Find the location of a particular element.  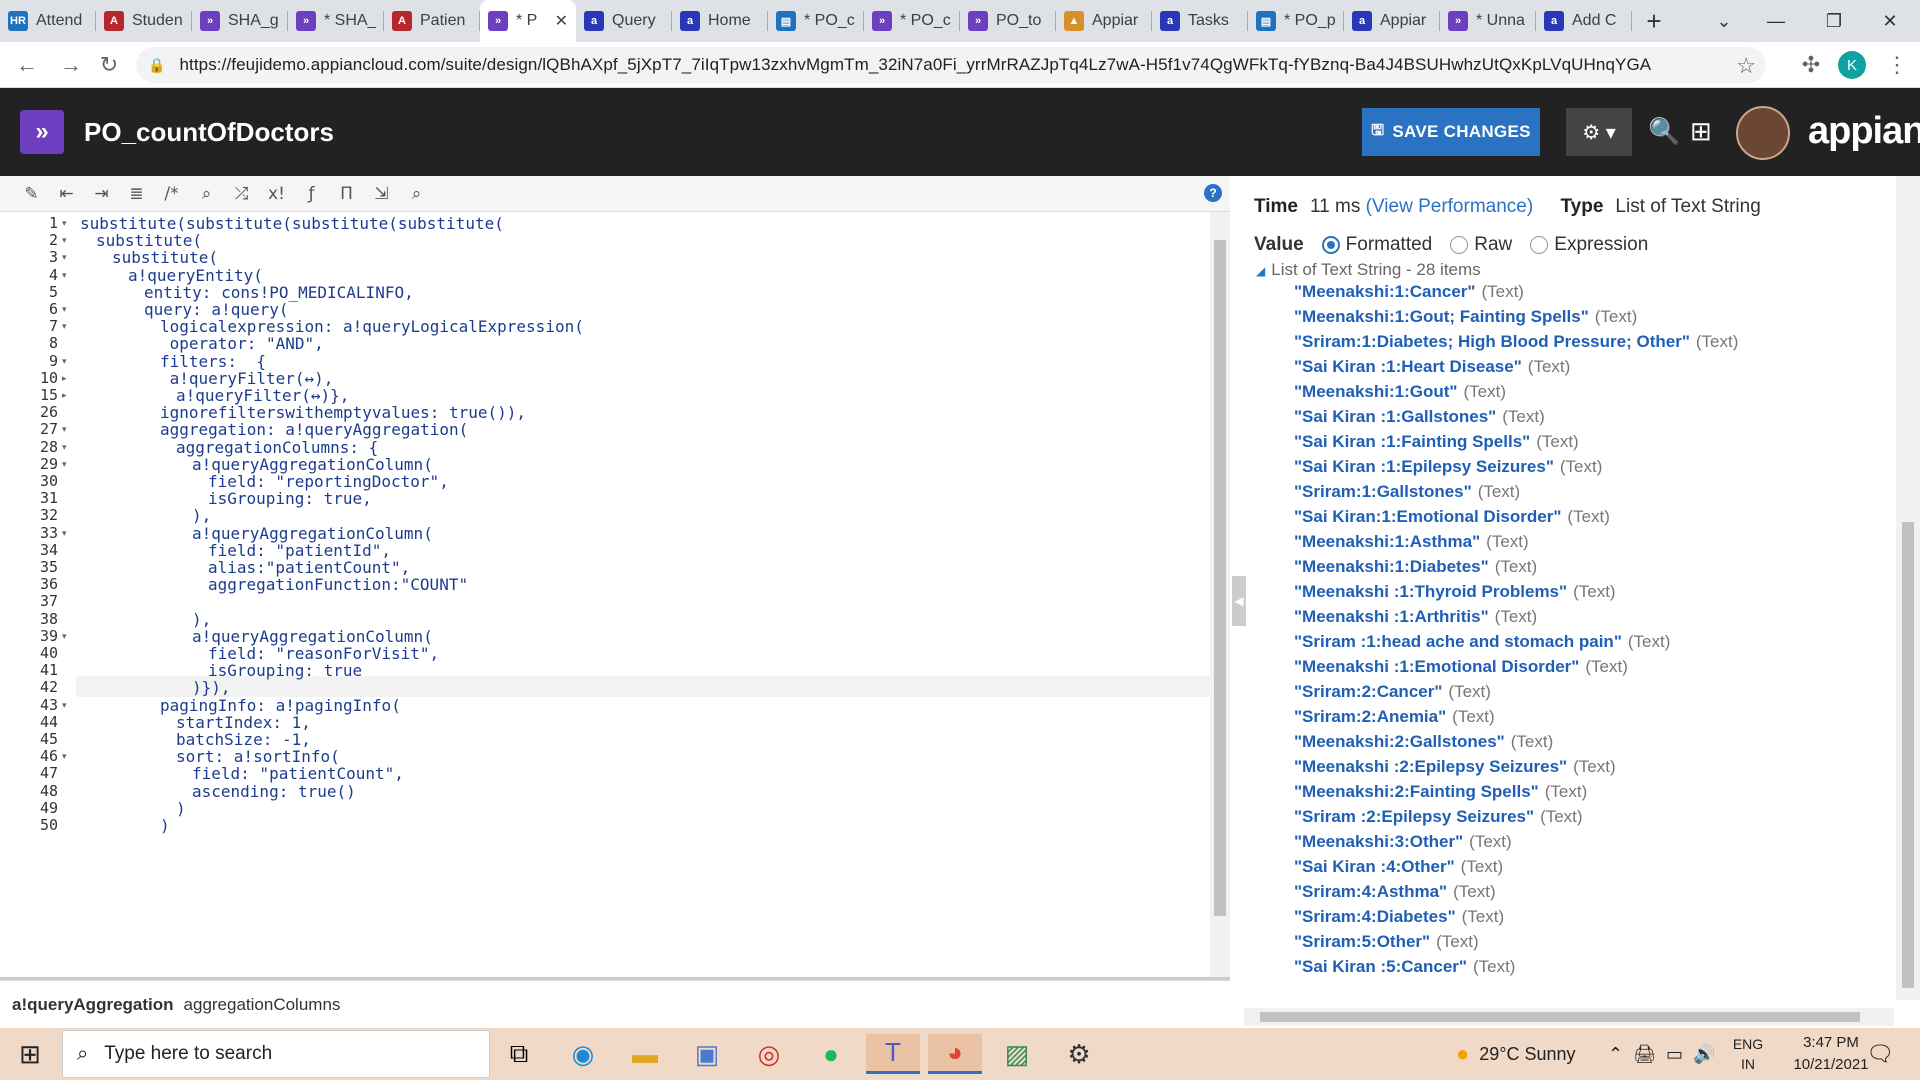

code-line: alias:"patientCount", is located at coordinates (309, 567).